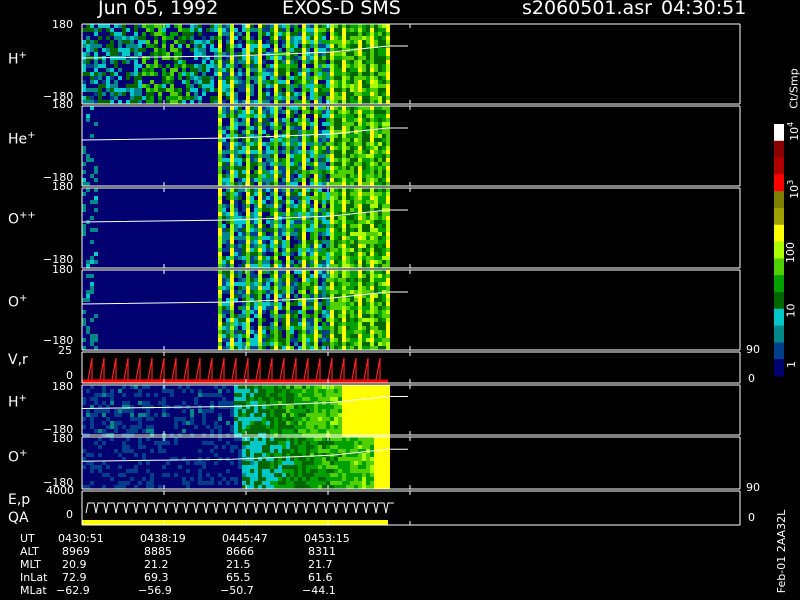 Image resolution: width=800 pixels, height=600 pixels. I want to click on ephemeris-mlt-1: 20.9, so click(74, 564).